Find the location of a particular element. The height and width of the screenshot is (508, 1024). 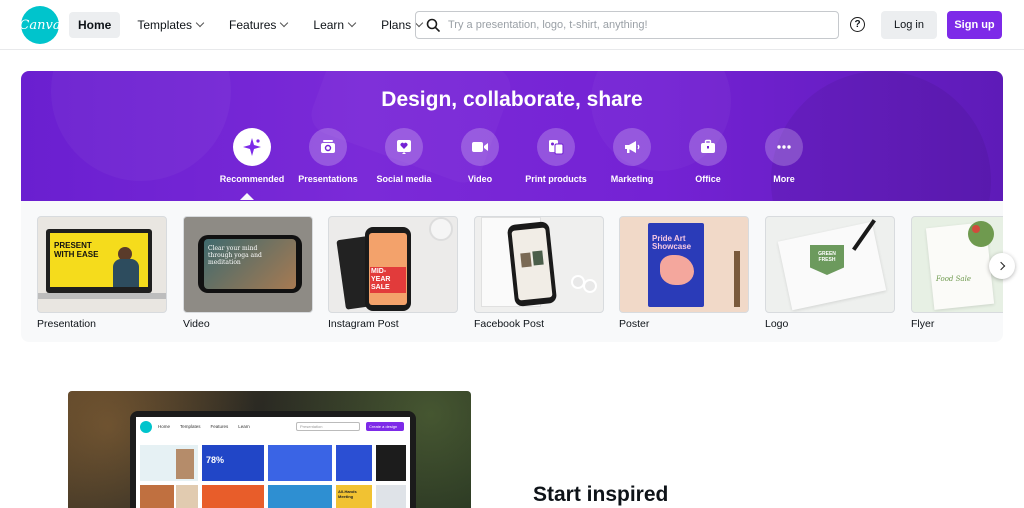

canva-logo: Canva is located at coordinates (40, 25).